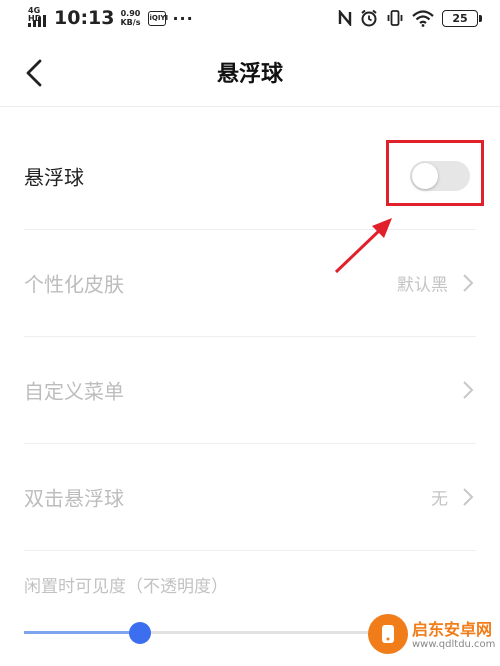 This screenshot has width=500, height=666. What do you see at coordinates (199, 633) in the screenshot?
I see `idle-opacity-slider` at bounding box center [199, 633].